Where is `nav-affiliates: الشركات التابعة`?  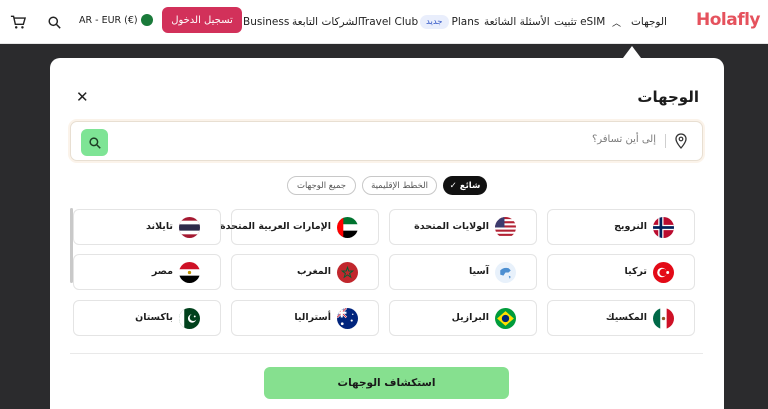
nav-affiliates: الشركات التابعة is located at coordinates (326, 22).